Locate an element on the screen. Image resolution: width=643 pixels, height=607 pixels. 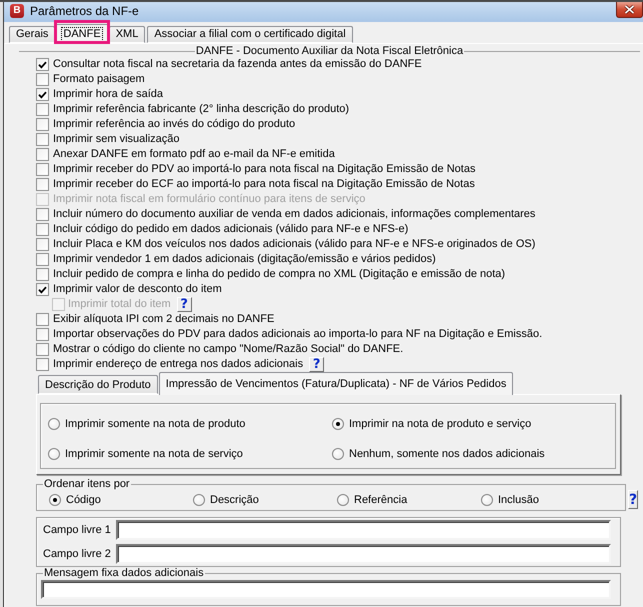
checkbox-label: Imprimir sem visualização is located at coordinates (116, 139).